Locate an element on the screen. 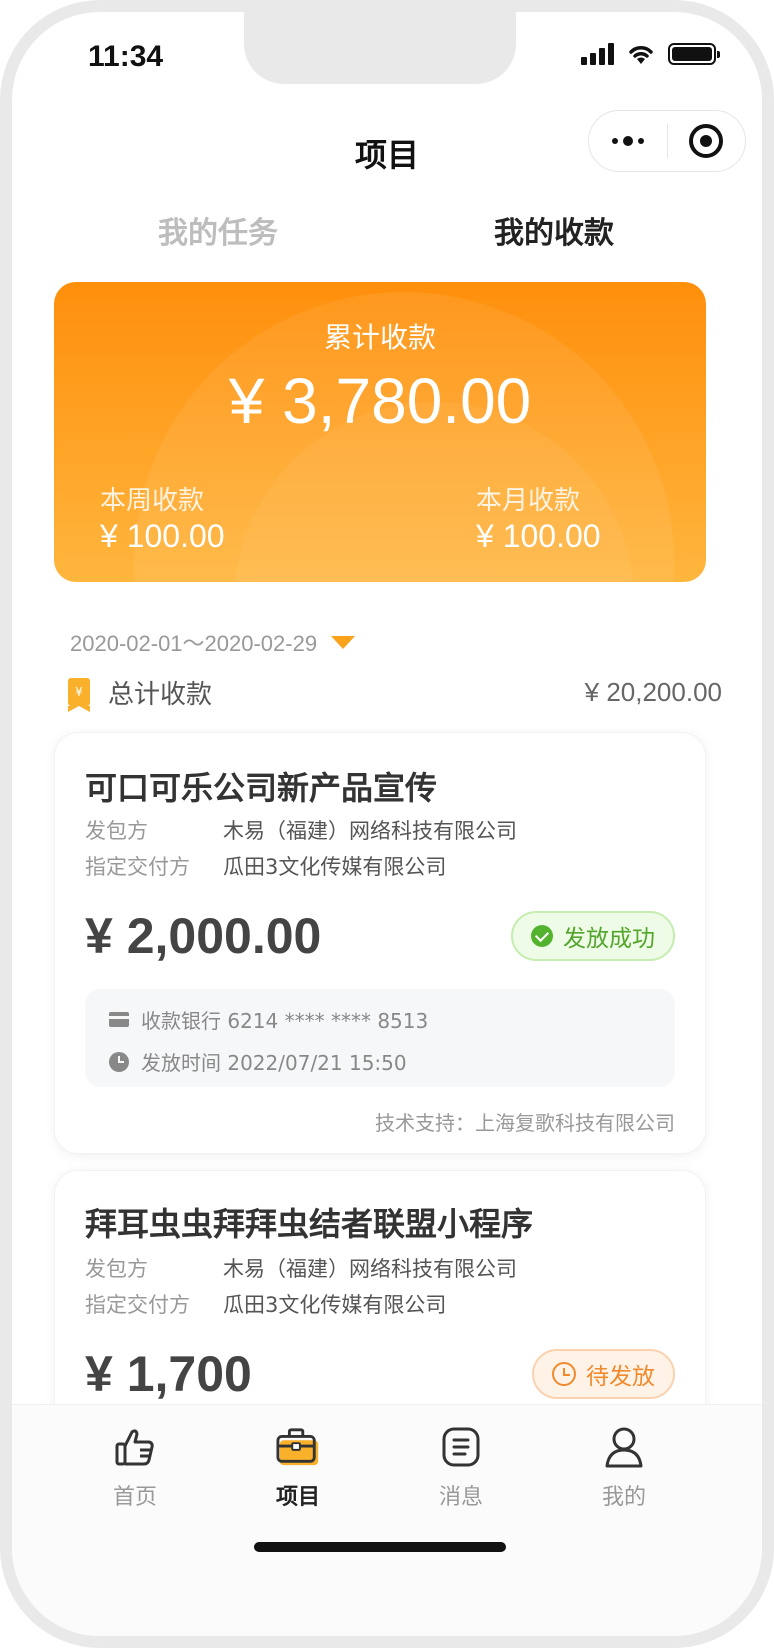 The image size is (774, 1648). briefcase-icon is located at coordinates (298, 1447).